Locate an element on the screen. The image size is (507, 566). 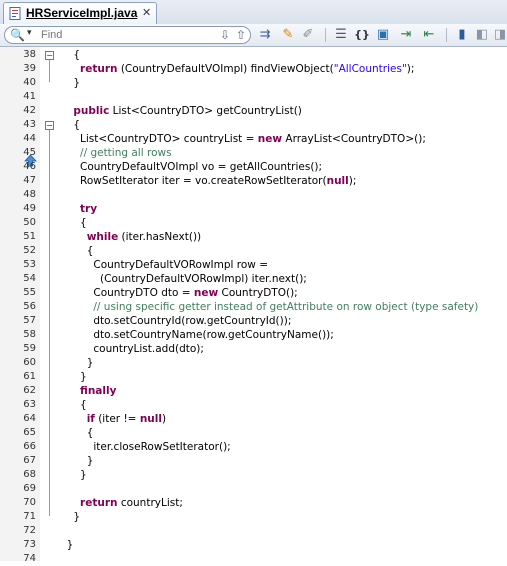
search-icon: 🔍 is located at coordinates (17, 35).